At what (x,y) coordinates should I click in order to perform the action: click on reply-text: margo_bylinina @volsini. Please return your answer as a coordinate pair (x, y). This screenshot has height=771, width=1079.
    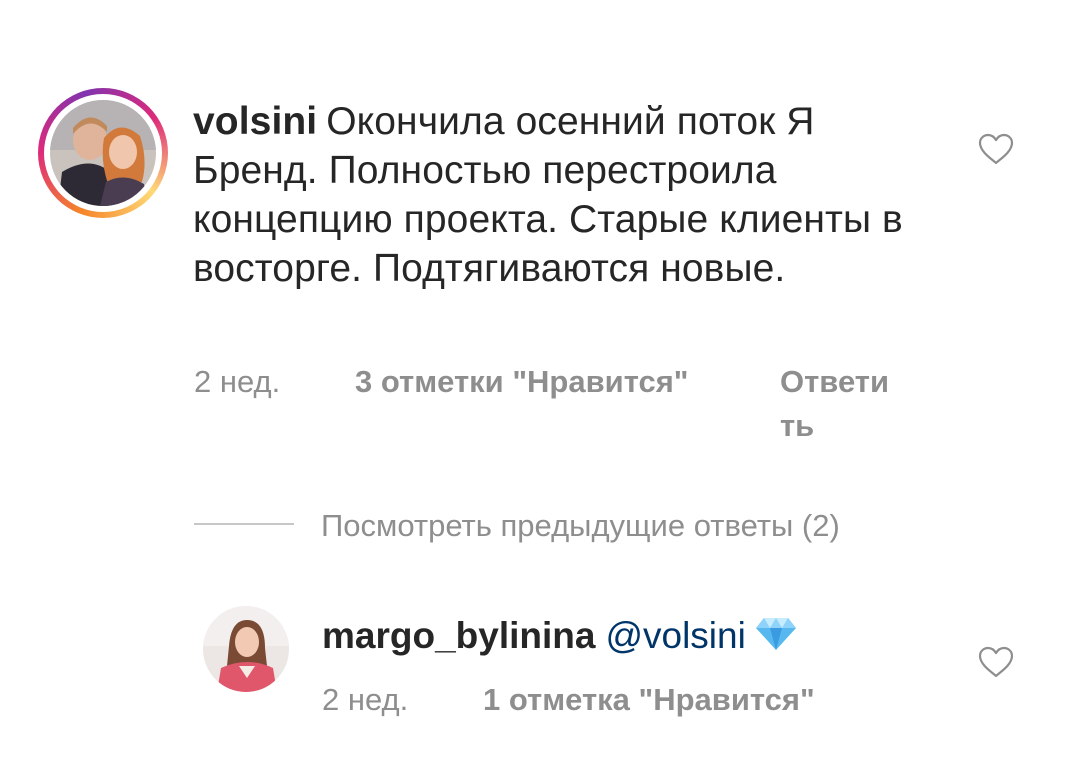
    Looking at the image, I should click on (560, 638).